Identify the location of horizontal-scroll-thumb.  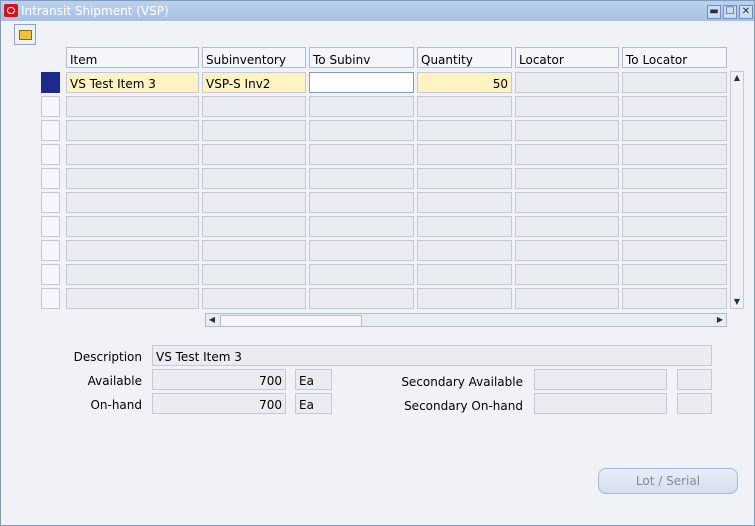
(291, 321).